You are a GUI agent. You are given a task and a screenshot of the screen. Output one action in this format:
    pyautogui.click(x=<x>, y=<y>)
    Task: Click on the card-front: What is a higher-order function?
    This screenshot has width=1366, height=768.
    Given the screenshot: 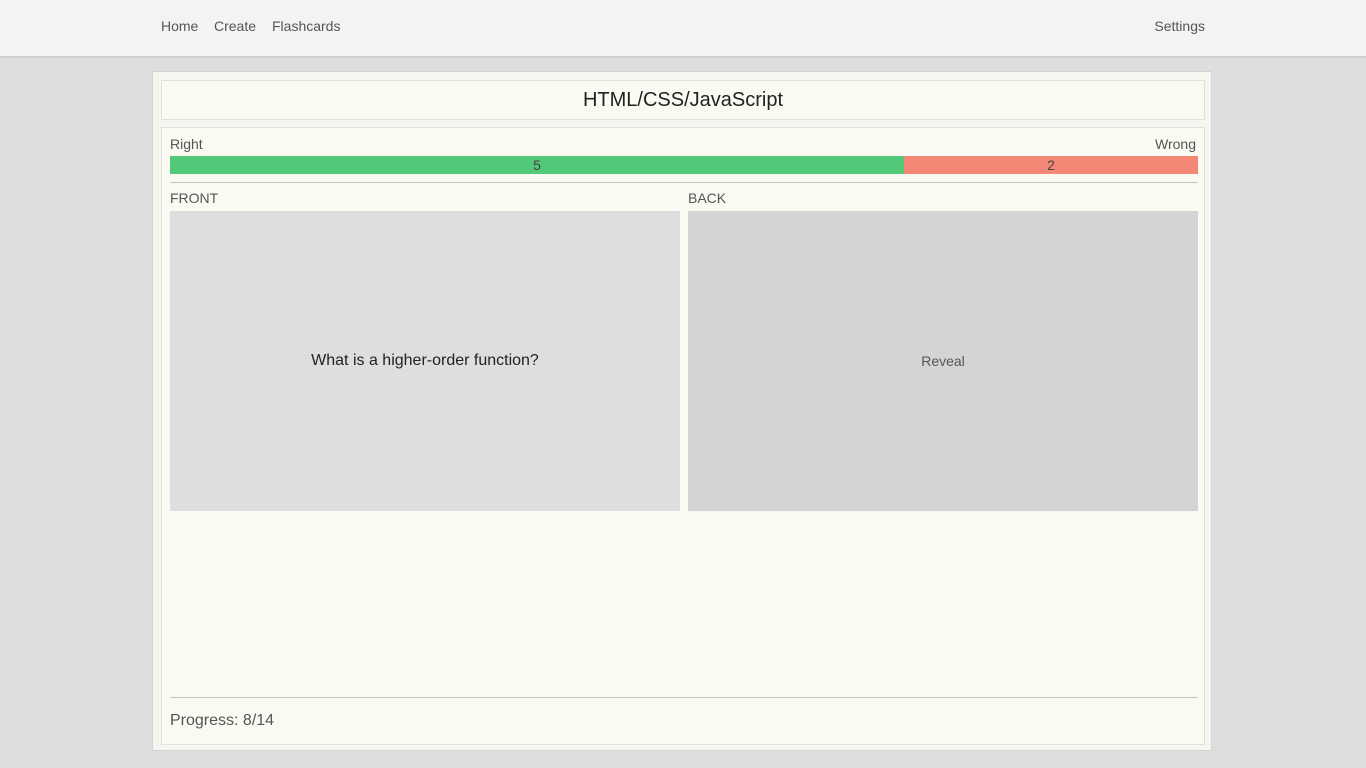 What is the action you would take?
    pyautogui.click(x=425, y=361)
    